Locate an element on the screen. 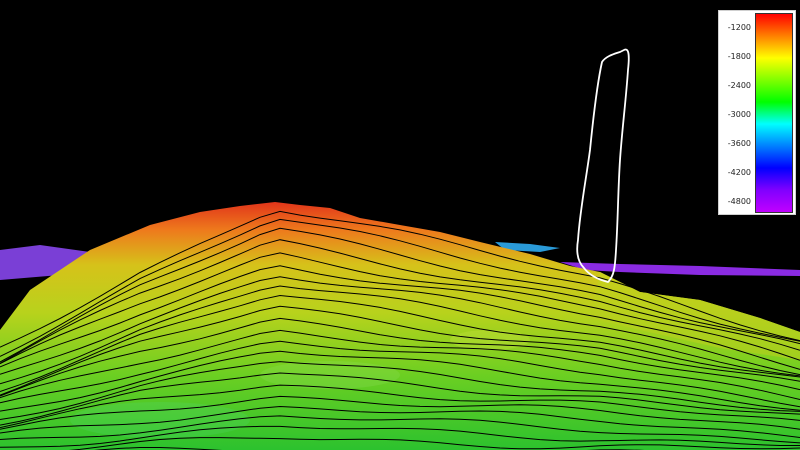 The image size is (800, 450). legend-tick-label: -4800 is located at coordinates (739, 201).